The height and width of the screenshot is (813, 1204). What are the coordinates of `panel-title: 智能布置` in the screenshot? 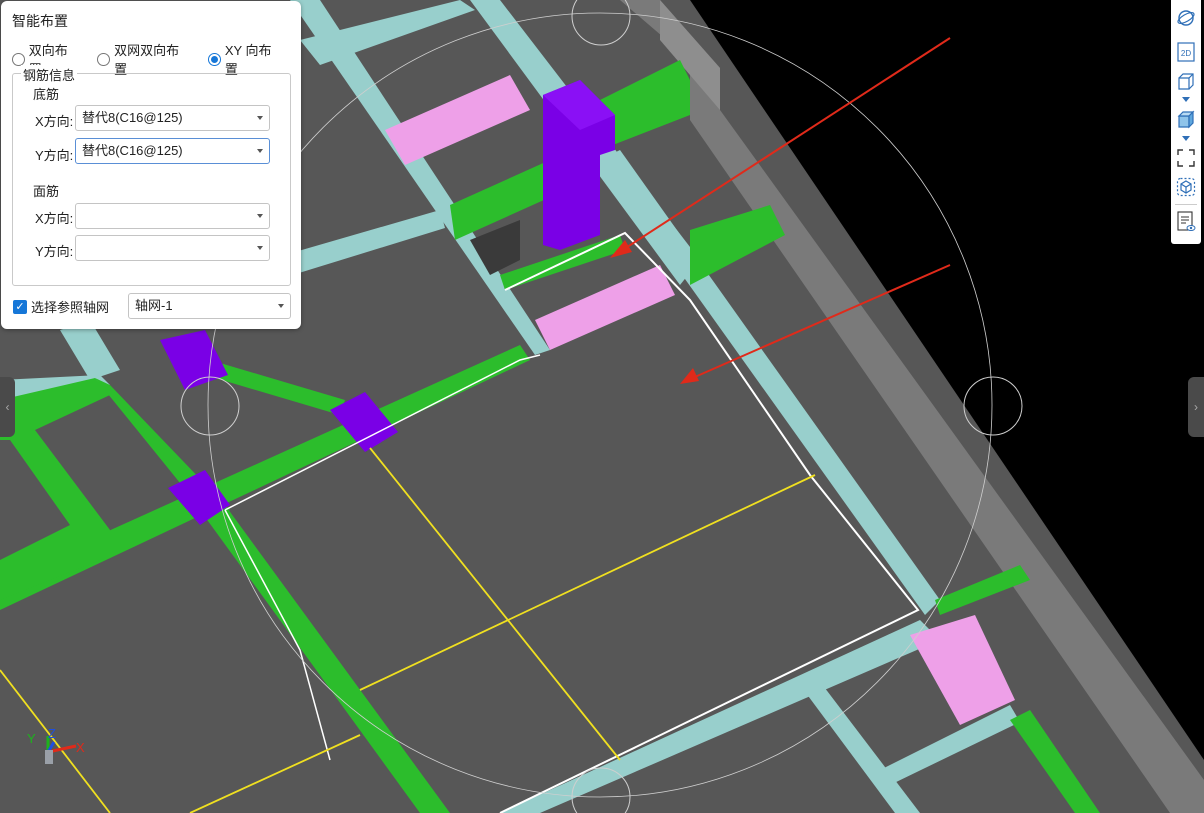 It's located at (40, 21).